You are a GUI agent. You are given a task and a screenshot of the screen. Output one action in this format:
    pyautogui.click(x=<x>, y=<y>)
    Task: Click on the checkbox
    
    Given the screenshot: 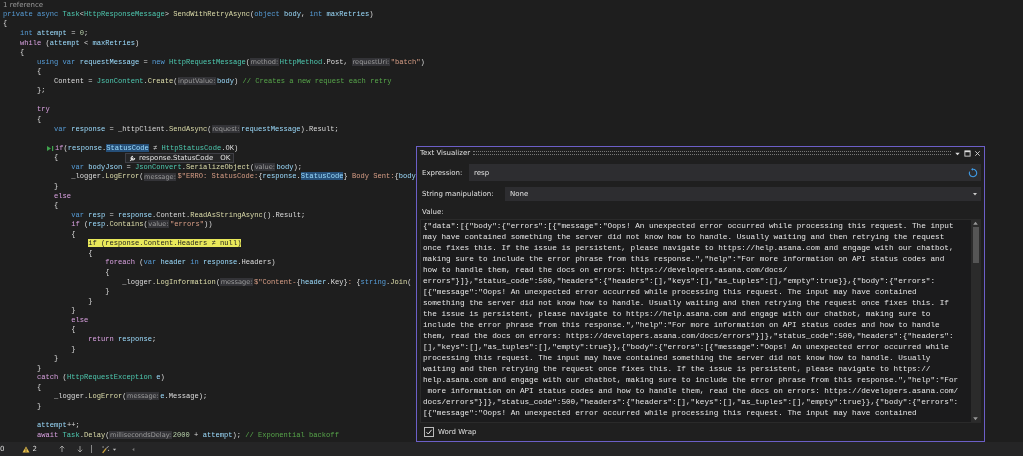 What is the action you would take?
    pyautogui.click(x=429, y=432)
    